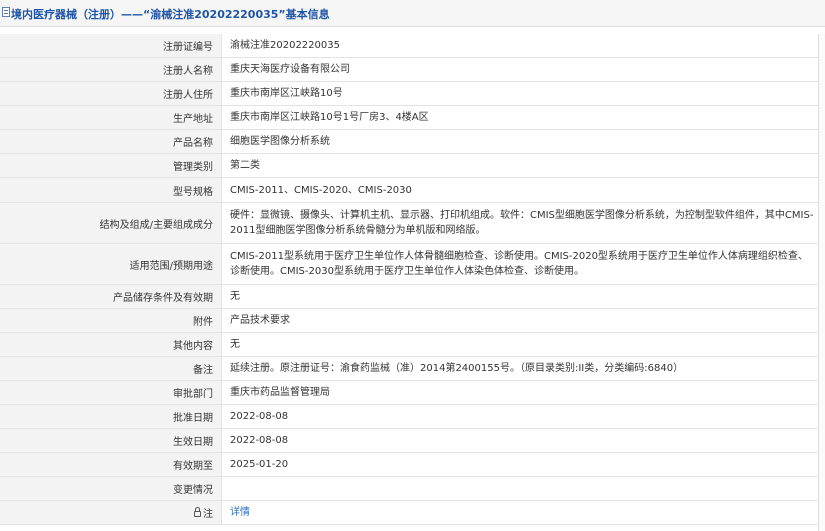 The width and height of the screenshot is (825, 531). I want to click on approval-date-value-text: 2022-08-08, so click(259, 416).